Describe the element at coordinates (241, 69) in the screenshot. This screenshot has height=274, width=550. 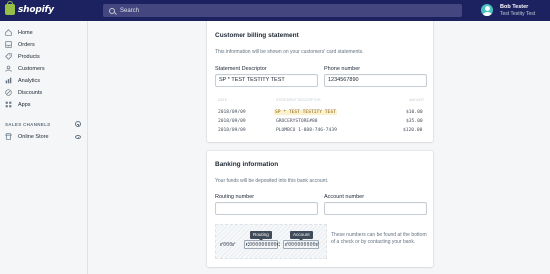
I see `descriptor-label: Statement Descriptor` at that location.